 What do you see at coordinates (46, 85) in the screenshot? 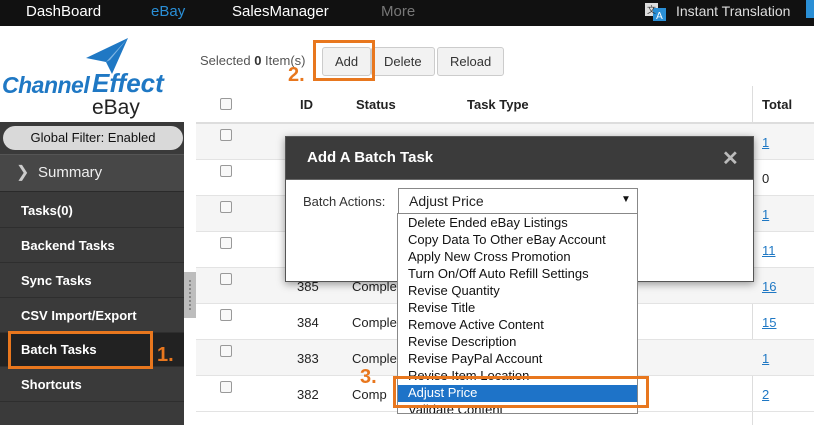
I see `logo-channel-text: Channel` at bounding box center [46, 85].